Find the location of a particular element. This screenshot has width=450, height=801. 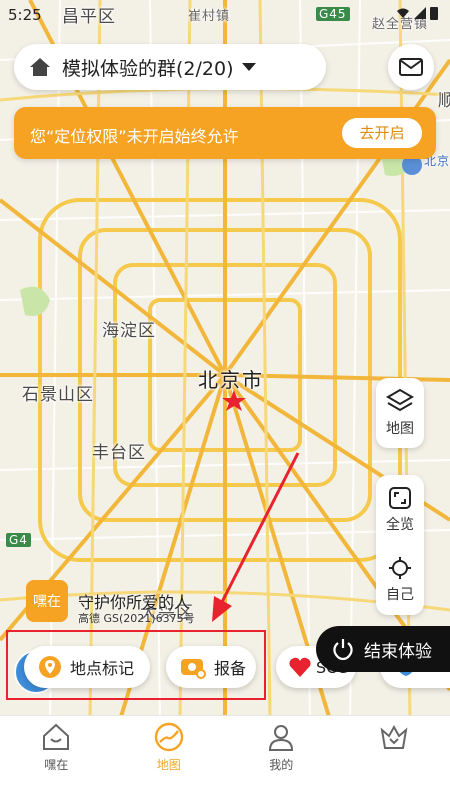

map-layer-label: 地图 is located at coordinates (400, 428).